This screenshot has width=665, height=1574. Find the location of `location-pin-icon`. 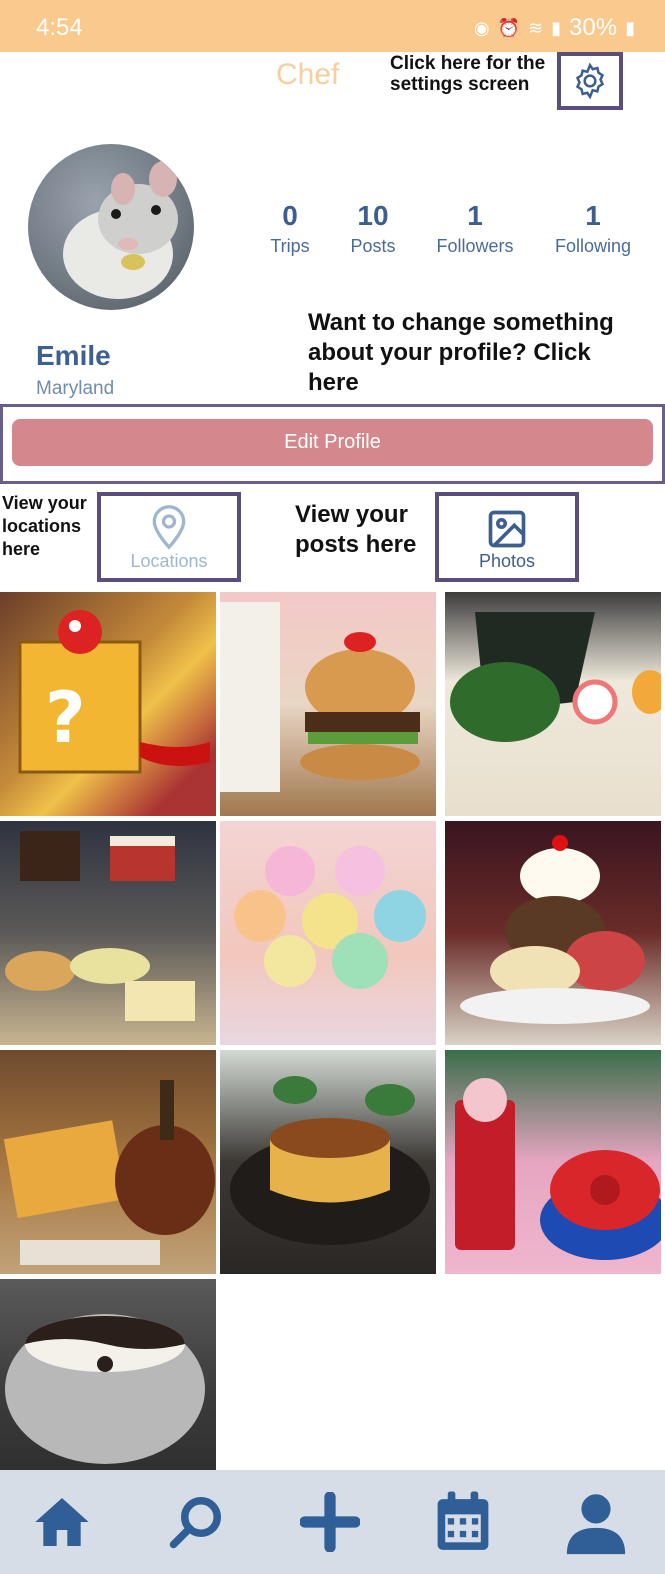

location-pin-icon is located at coordinates (169, 527).